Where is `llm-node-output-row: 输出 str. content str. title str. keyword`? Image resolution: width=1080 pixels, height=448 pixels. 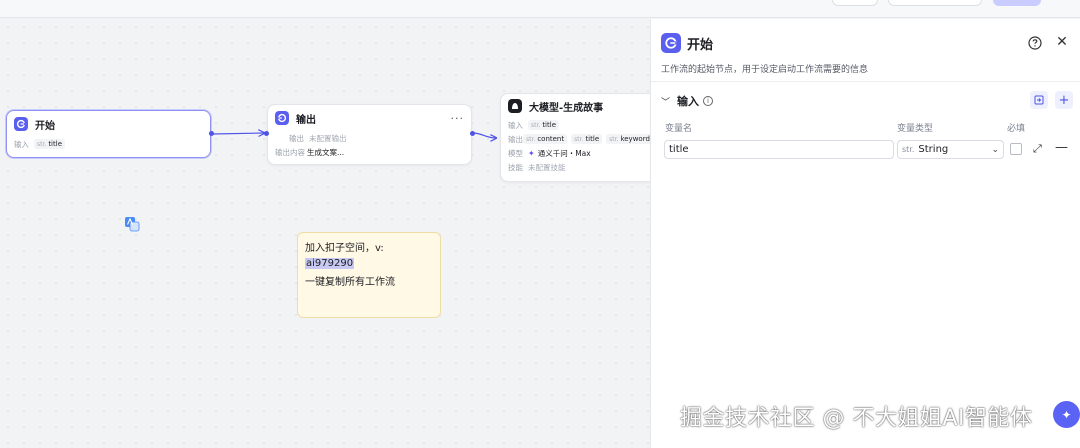
llm-node-output-row: 输出 str. content str. title str. keyword is located at coordinates (577, 139).